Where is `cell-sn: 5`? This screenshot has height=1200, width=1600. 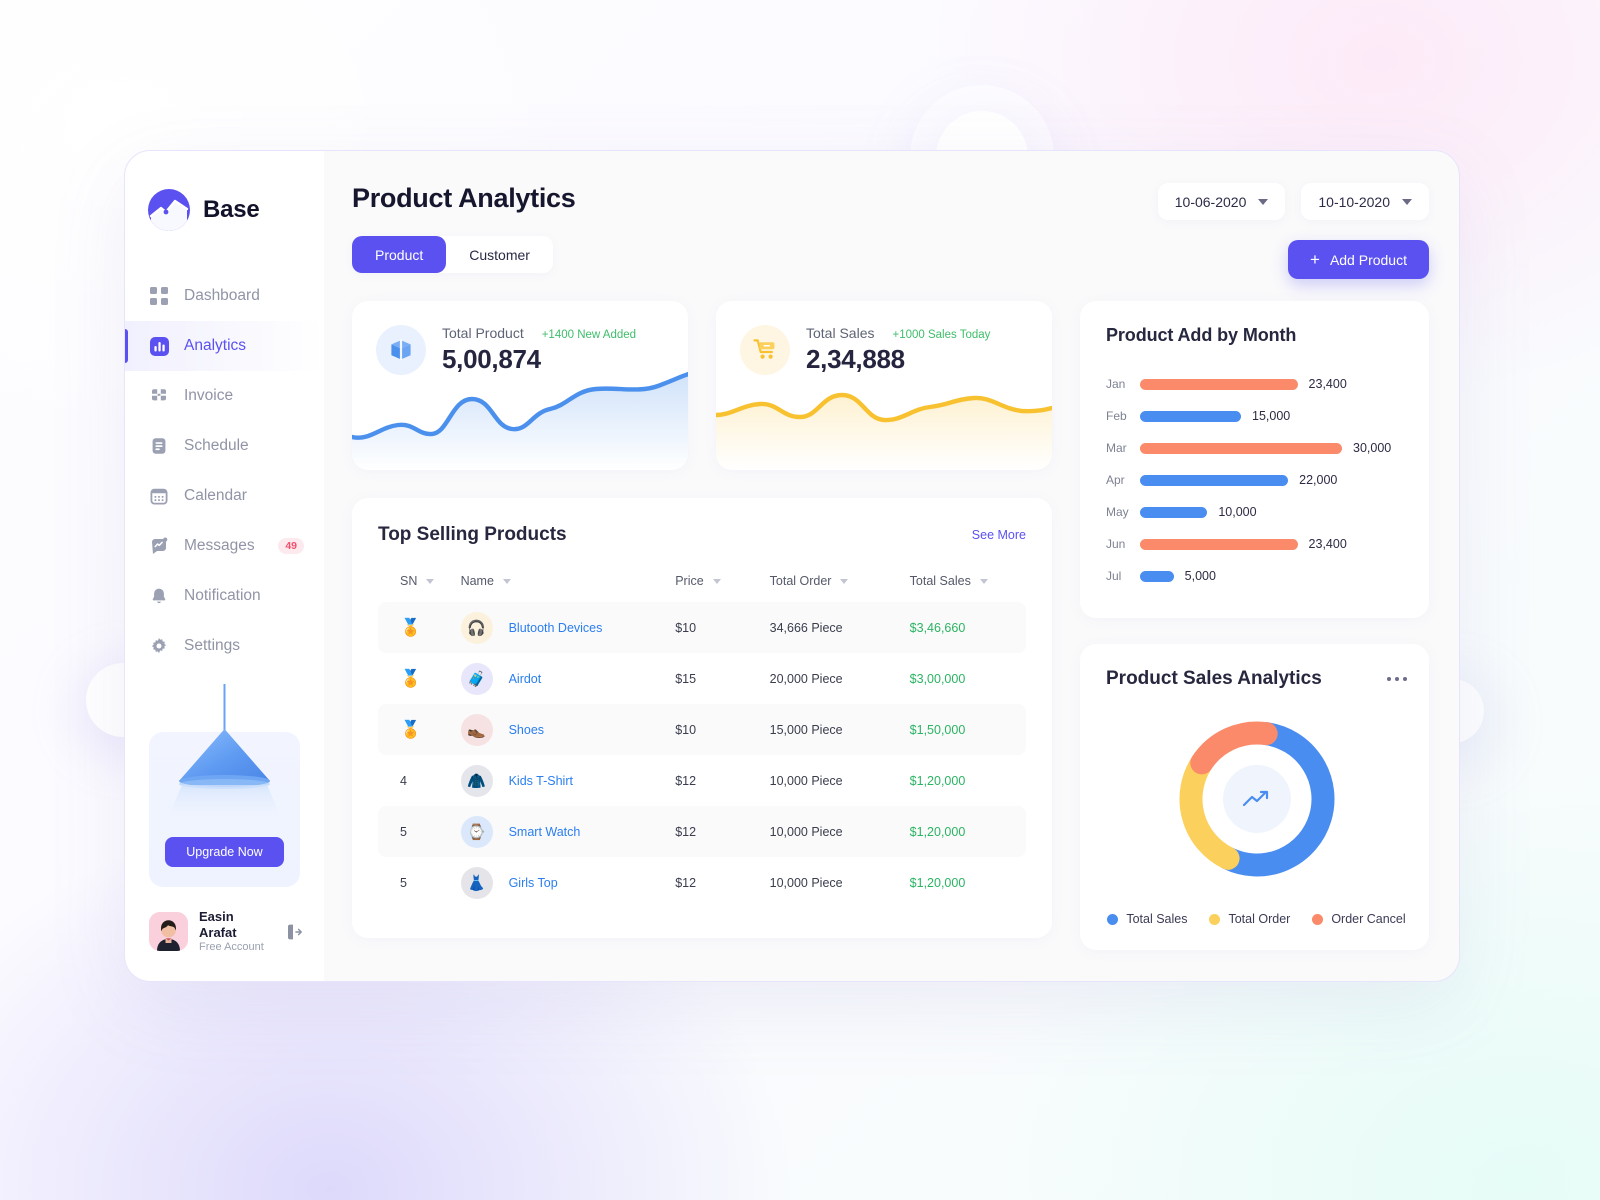
cell-sn: 5 is located at coordinates (419, 831).